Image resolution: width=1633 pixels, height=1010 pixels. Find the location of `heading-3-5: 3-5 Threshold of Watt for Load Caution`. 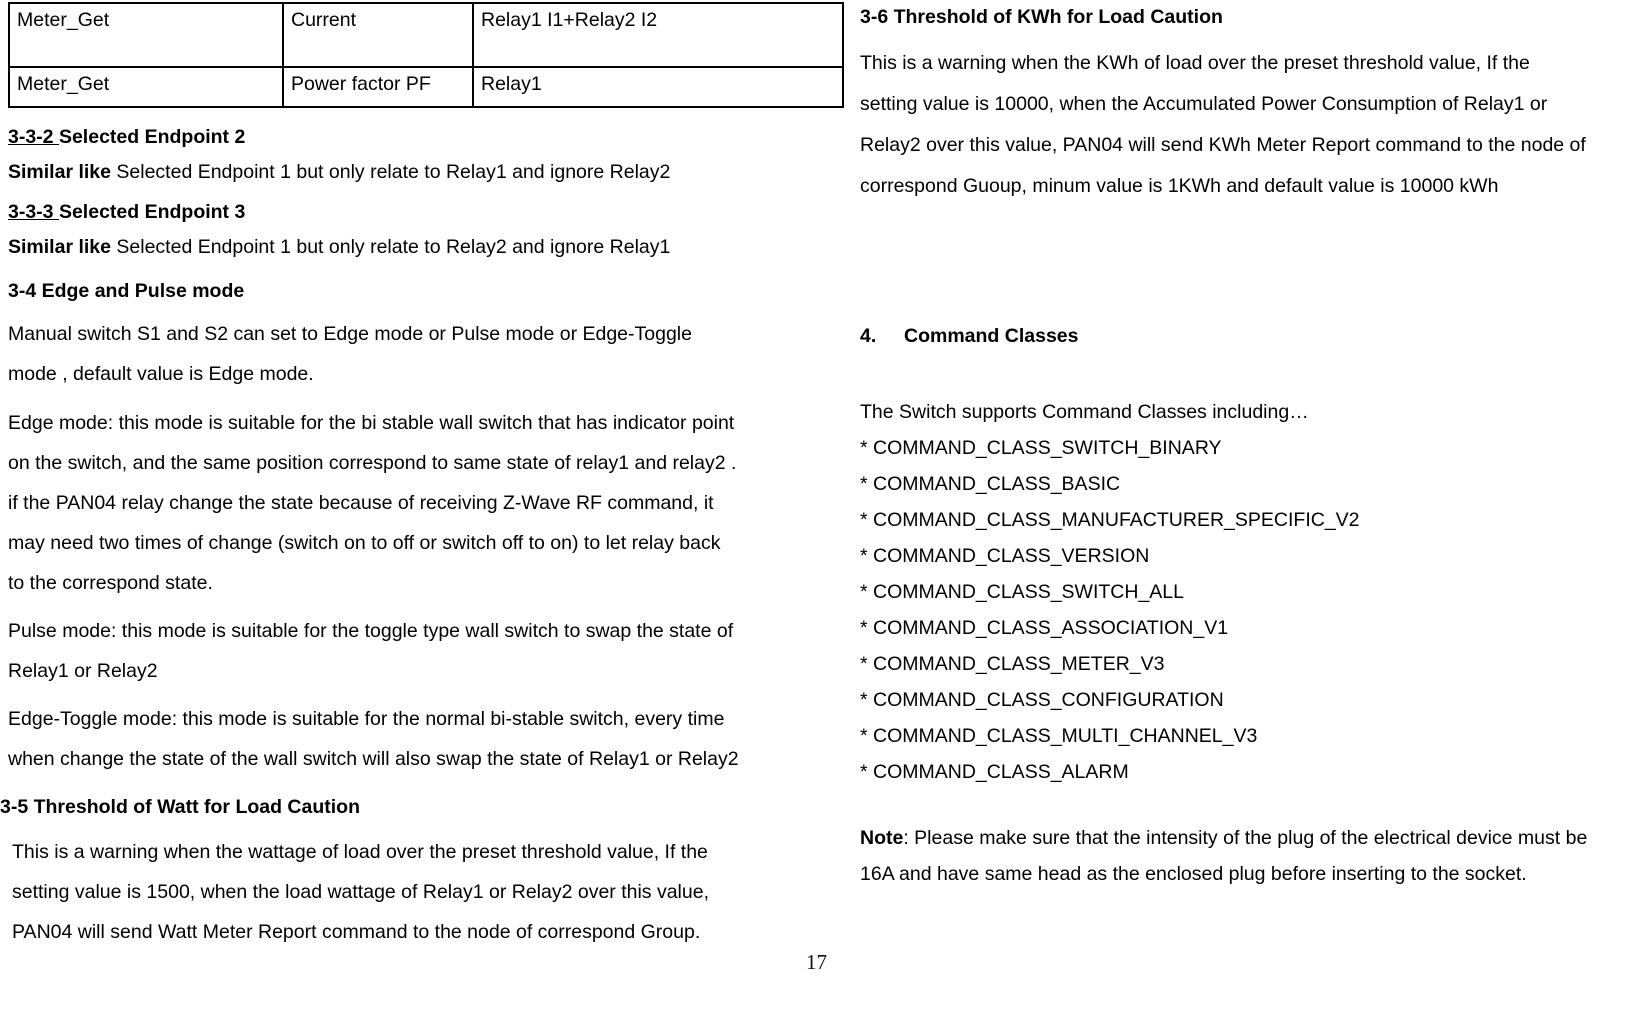

heading-3-5: 3-5 Threshold of Watt for Load Caution is located at coordinates (180, 807).